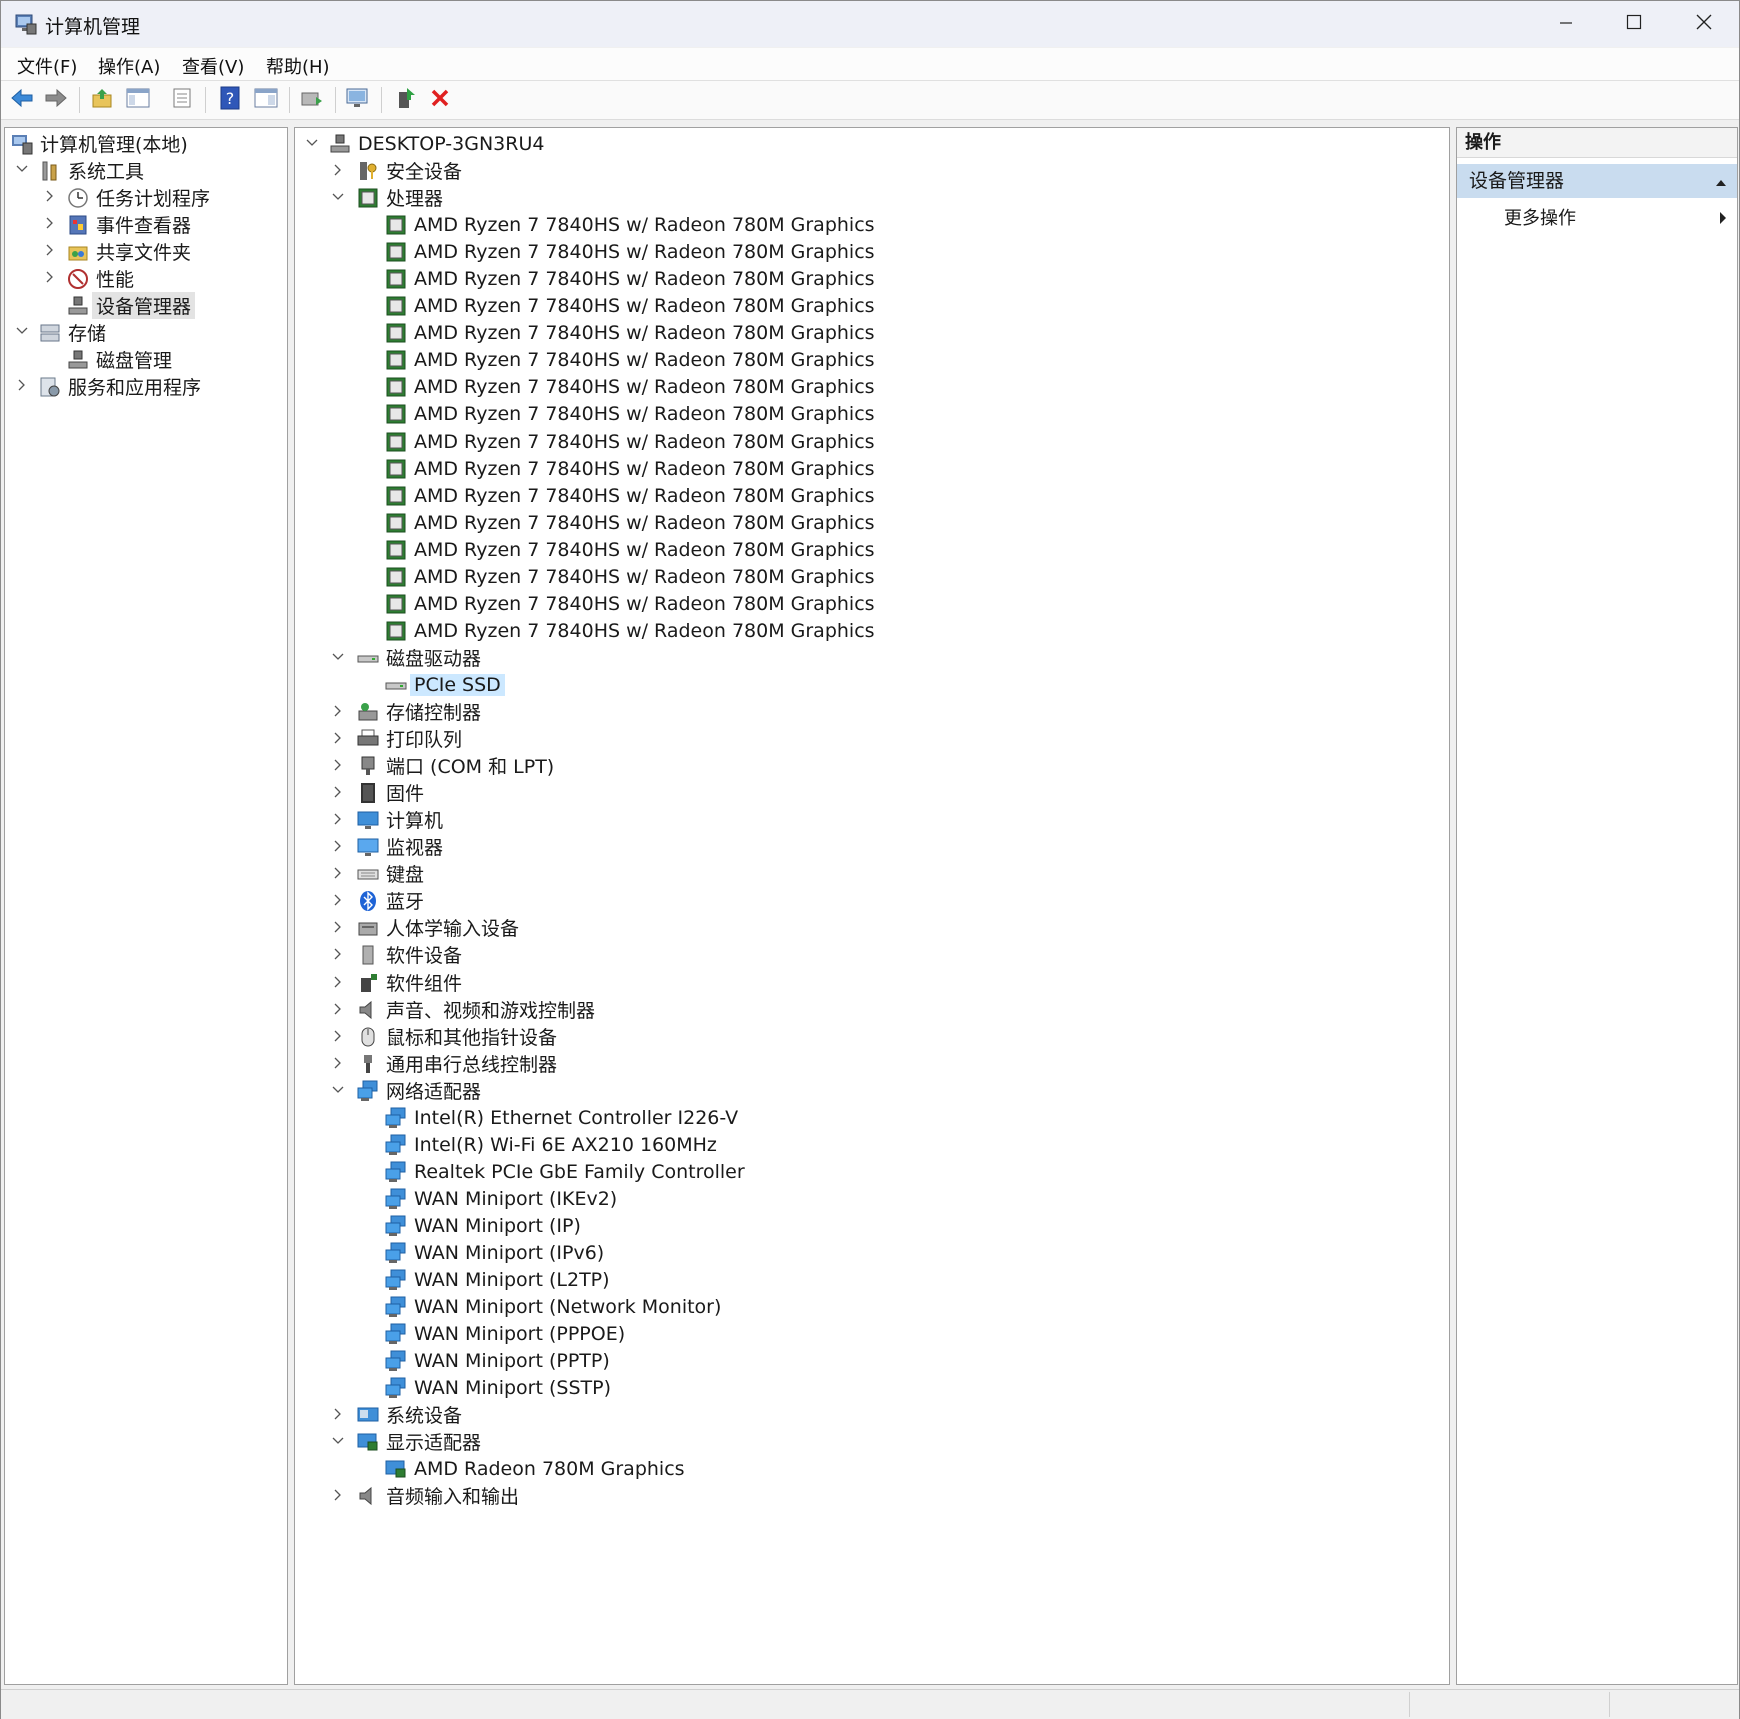 This screenshot has width=1740, height=1719. I want to click on menu-help: 帮助(H), so click(298, 66).